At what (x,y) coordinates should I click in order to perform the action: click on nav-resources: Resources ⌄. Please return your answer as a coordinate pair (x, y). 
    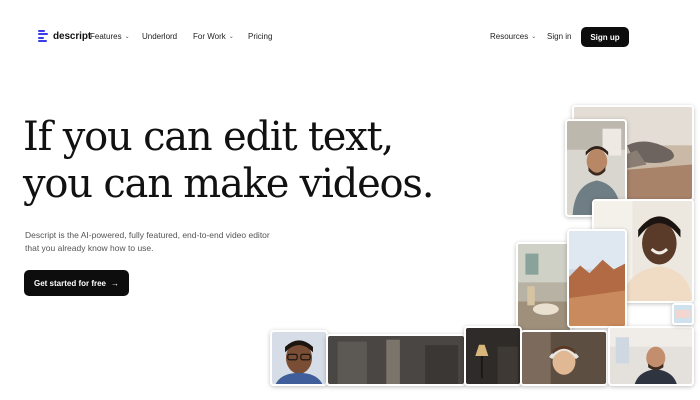
    Looking at the image, I should click on (513, 36).